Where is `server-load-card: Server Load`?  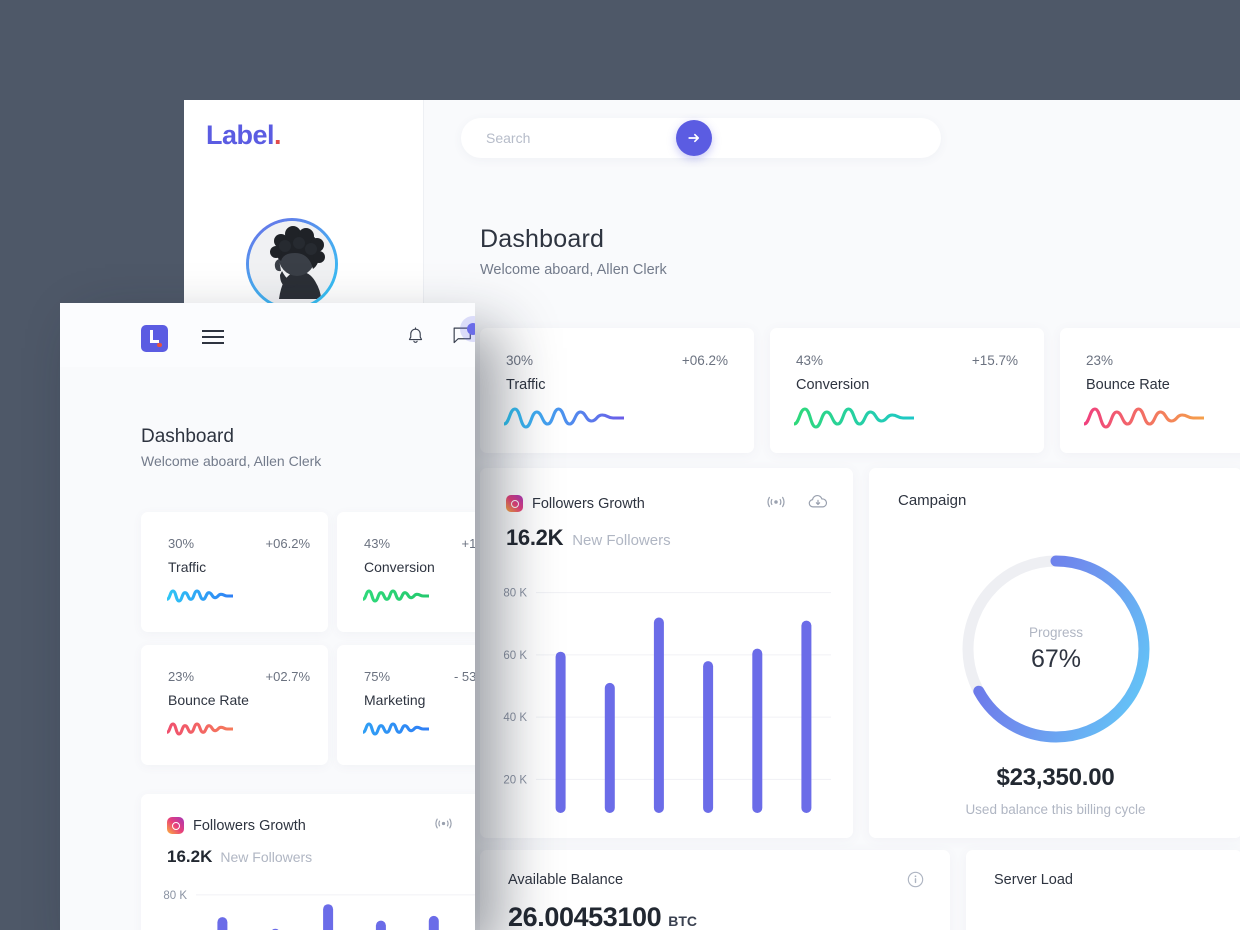 server-load-card: Server Load is located at coordinates (1103, 890).